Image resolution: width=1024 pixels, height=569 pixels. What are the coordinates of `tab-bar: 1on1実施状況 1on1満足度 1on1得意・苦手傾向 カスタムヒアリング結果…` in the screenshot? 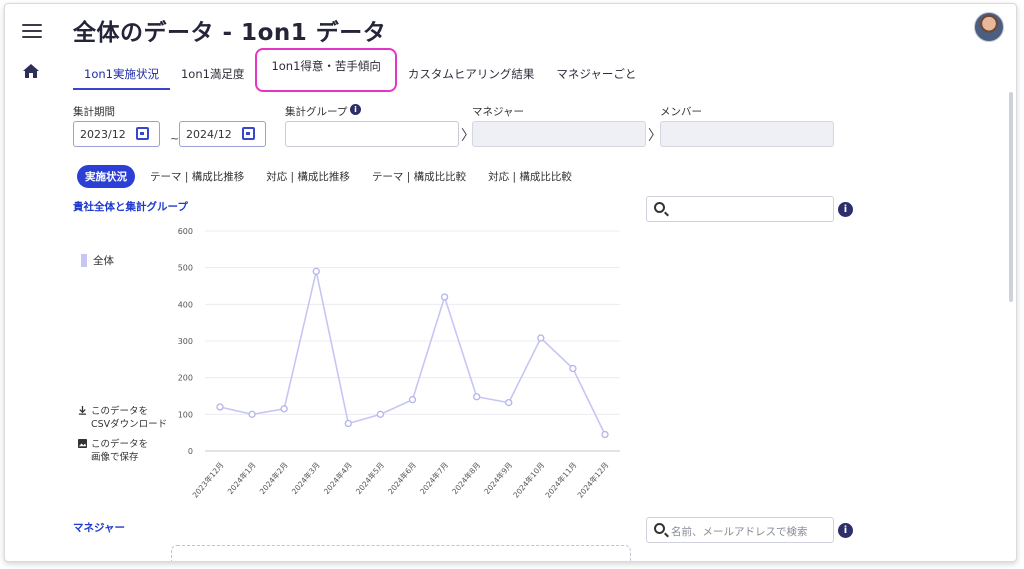 It's located at (360, 70).